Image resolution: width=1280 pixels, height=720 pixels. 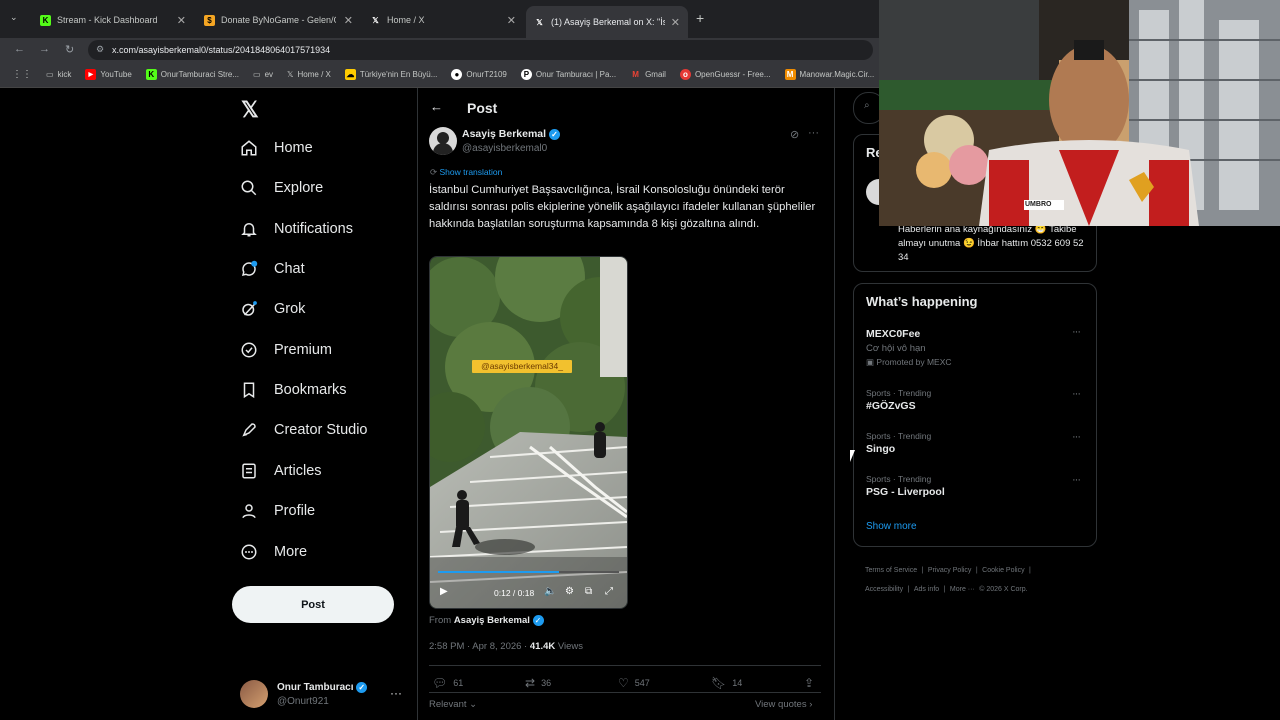 I want to click on fullscreen-icon: ⤢, so click(x=609, y=591).